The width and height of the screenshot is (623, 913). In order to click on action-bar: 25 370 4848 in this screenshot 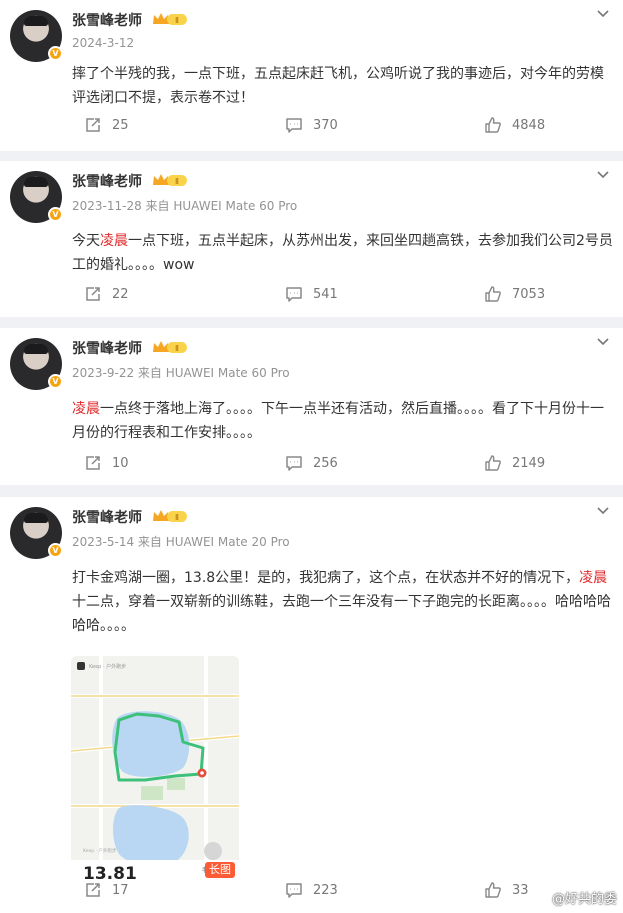, I will do `click(311, 128)`.